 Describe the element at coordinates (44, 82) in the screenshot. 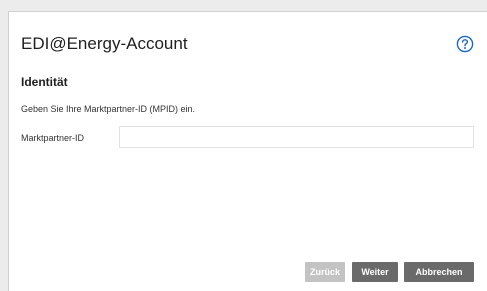

I see `section-heading: Identität` at that location.